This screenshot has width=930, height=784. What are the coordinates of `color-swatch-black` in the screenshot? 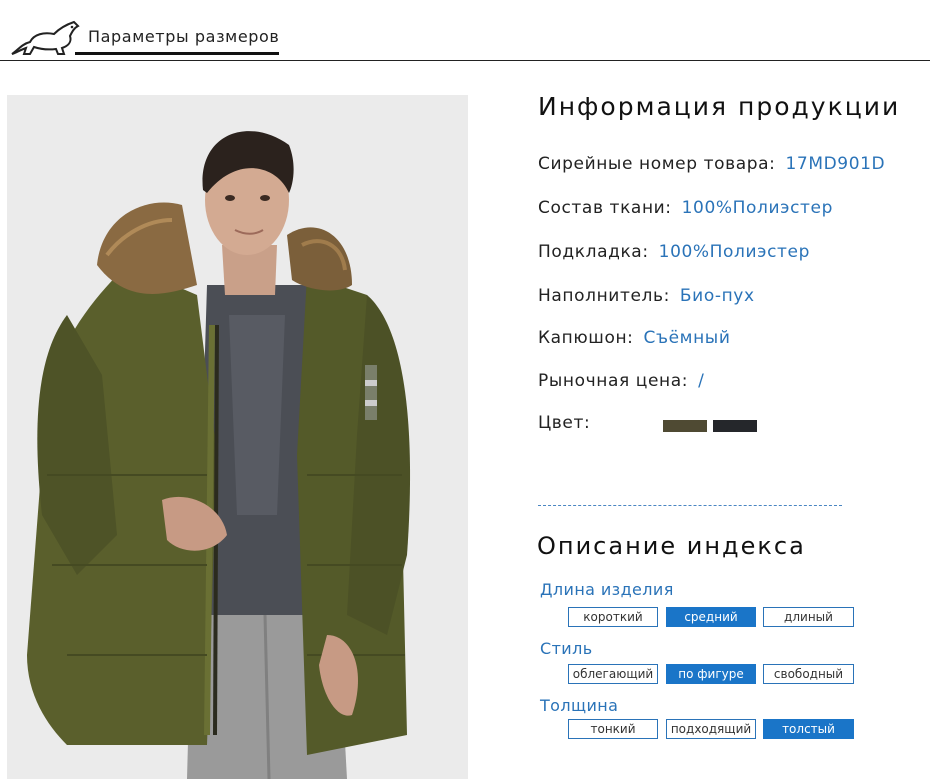 It's located at (735, 426).